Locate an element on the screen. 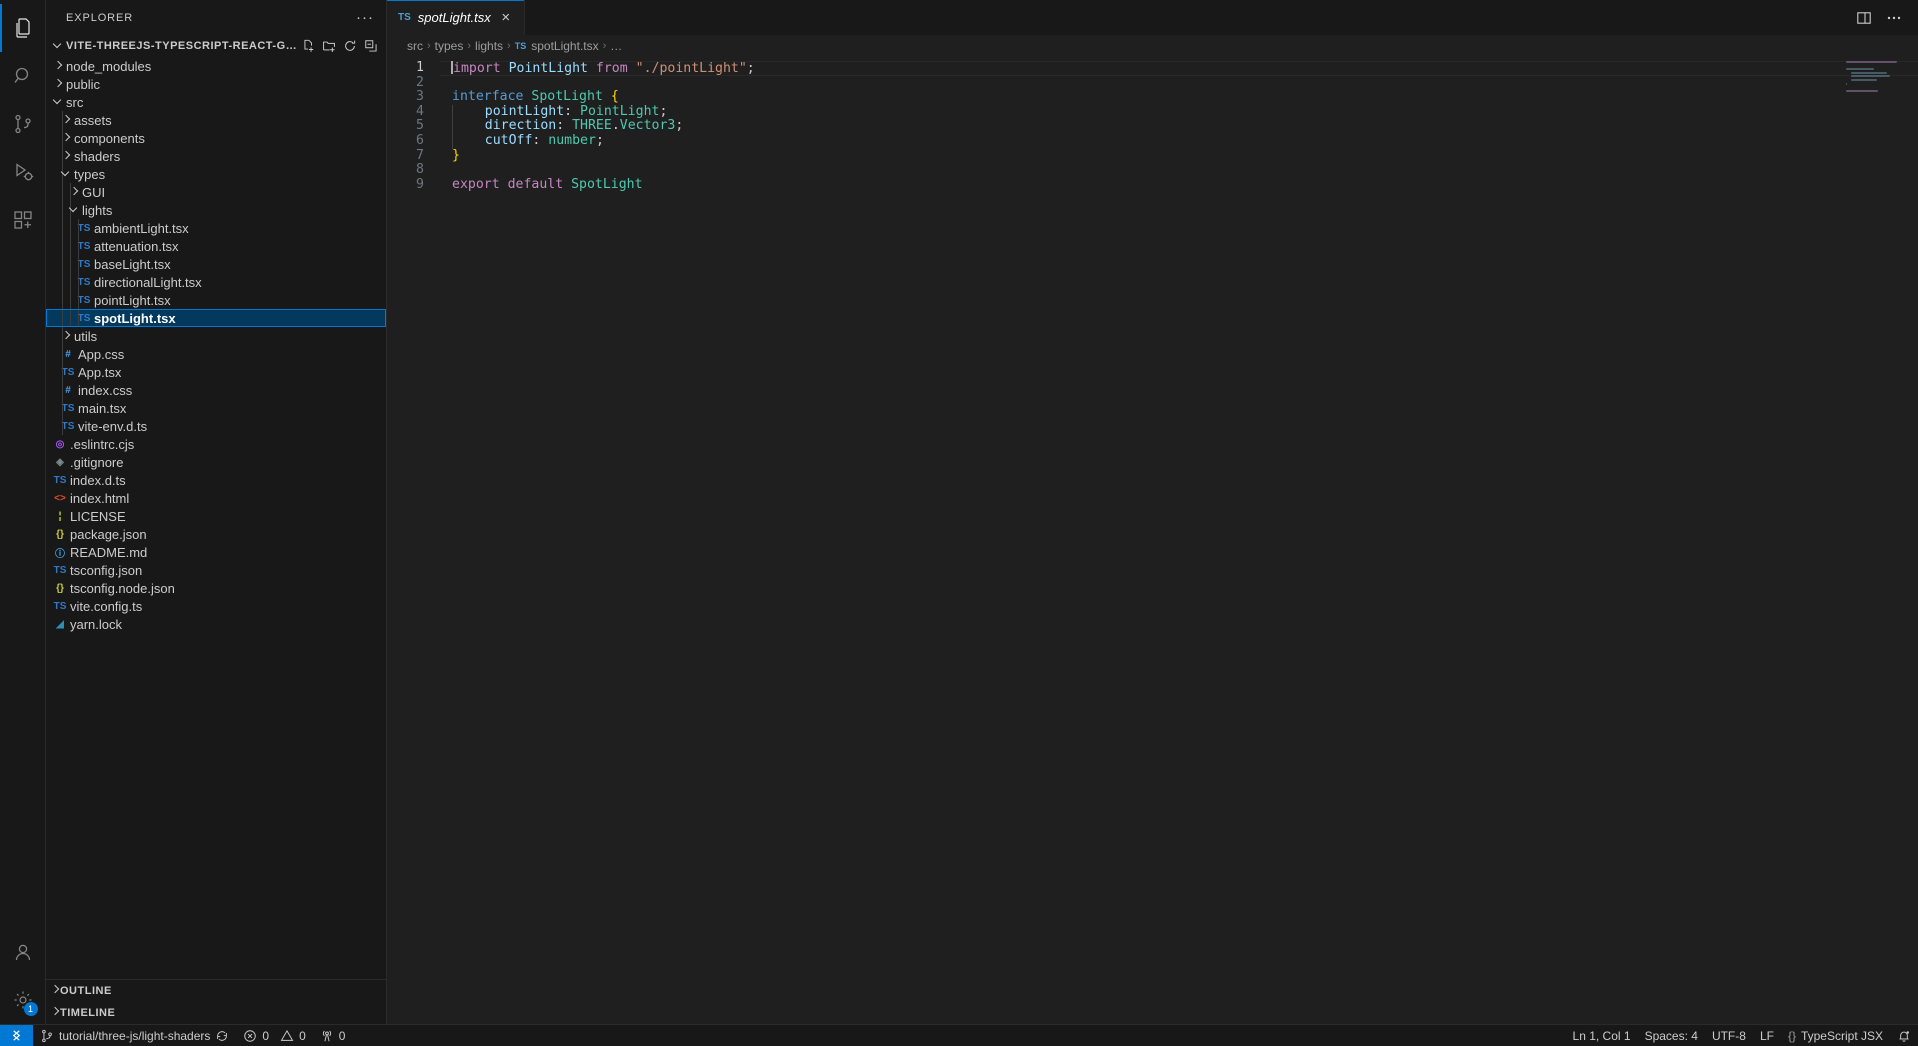  tree-file-row: TS App.tsx is located at coordinates (216, 372).